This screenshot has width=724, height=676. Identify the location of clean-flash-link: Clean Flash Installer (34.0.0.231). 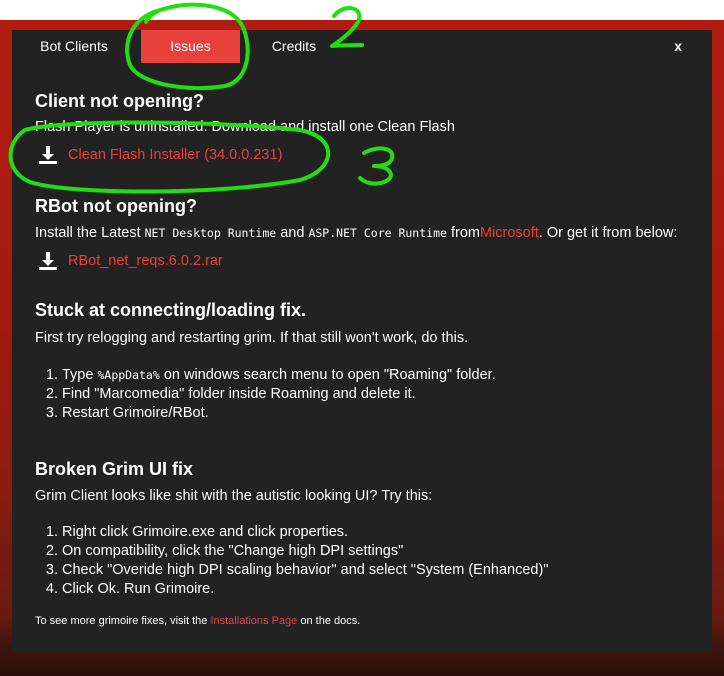
(175, 155).